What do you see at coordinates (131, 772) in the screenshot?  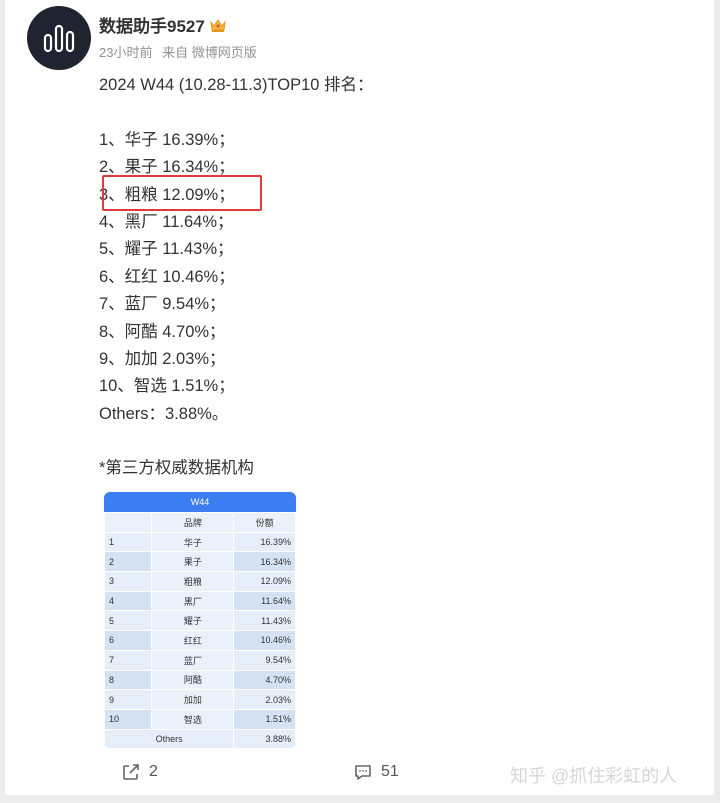 I see `share-icon` at bounding box center [131, 772].